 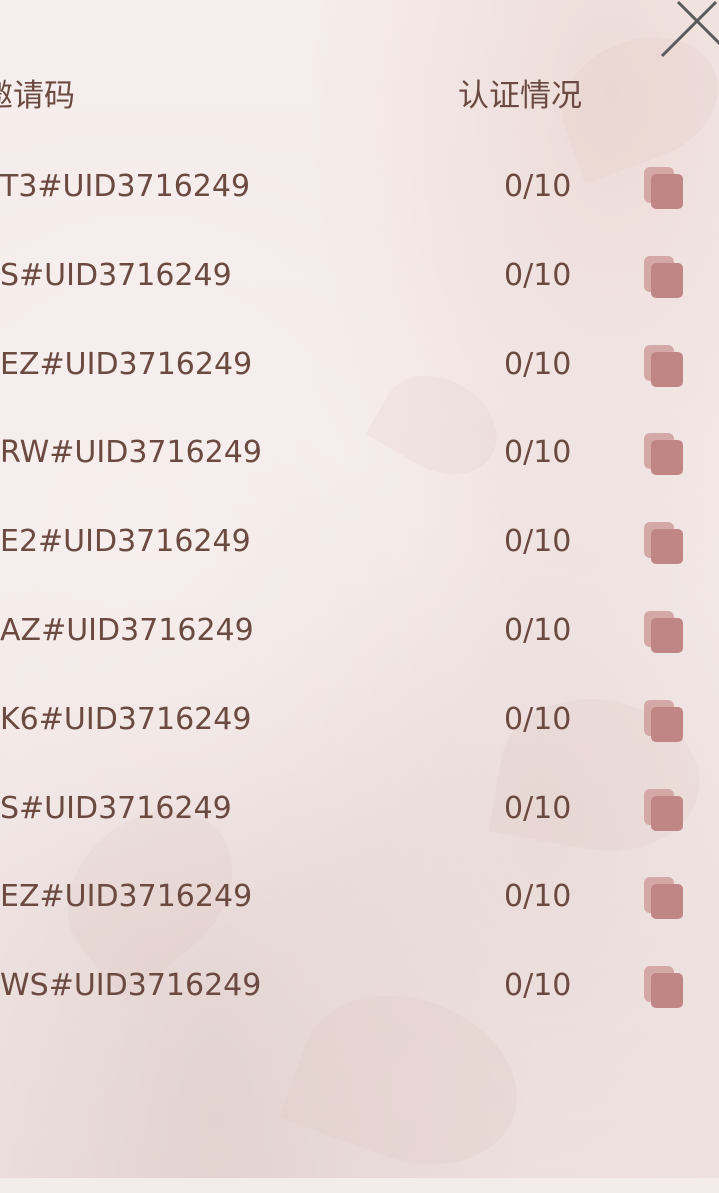 What do you see at coordinates (359, 95) in the screenshot?
I see `table-header: 邀请码 认证情况` at bounding box center [359, 95].